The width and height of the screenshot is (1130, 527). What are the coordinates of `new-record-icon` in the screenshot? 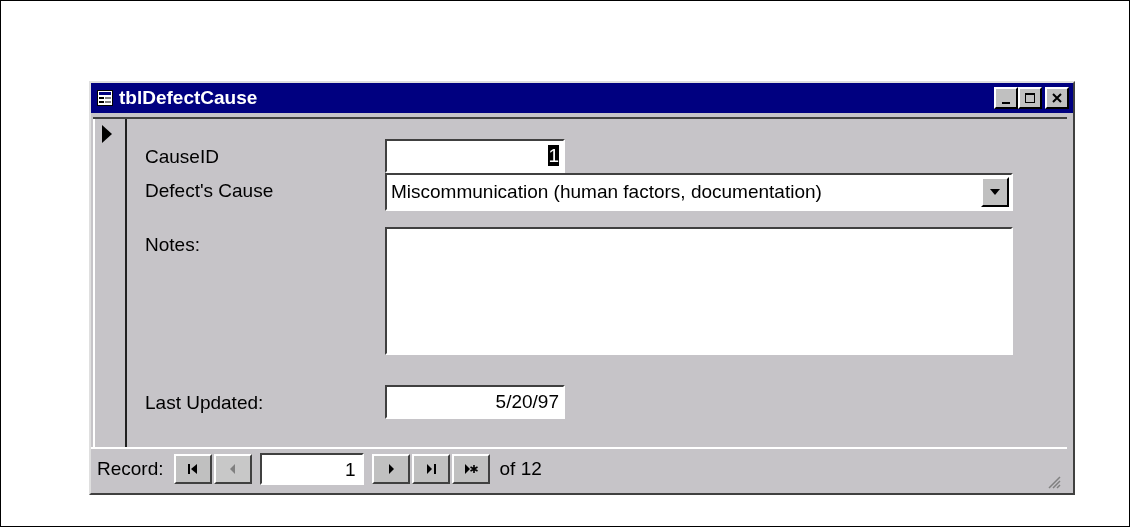 It's located at (470, 469).